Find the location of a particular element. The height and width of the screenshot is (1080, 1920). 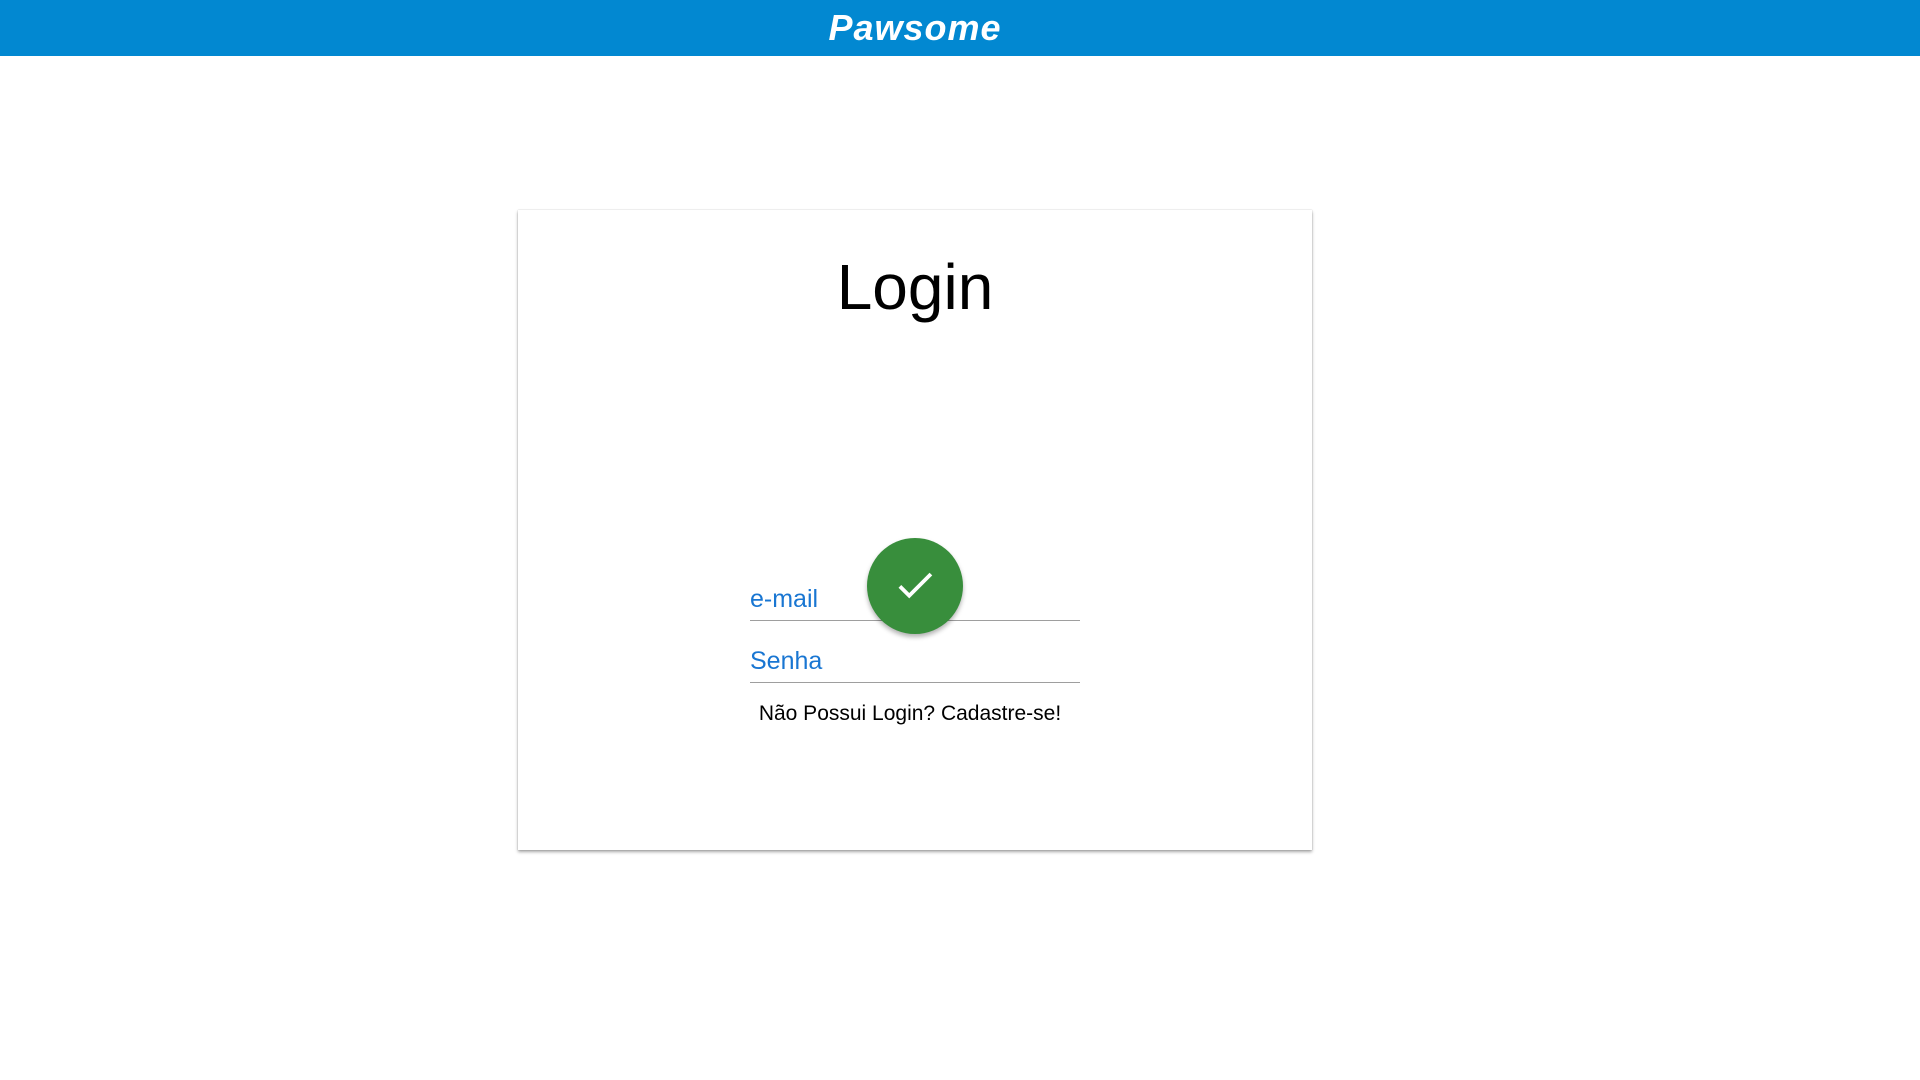

brand-logo: Pawsome is located at coordinates (915, 28).